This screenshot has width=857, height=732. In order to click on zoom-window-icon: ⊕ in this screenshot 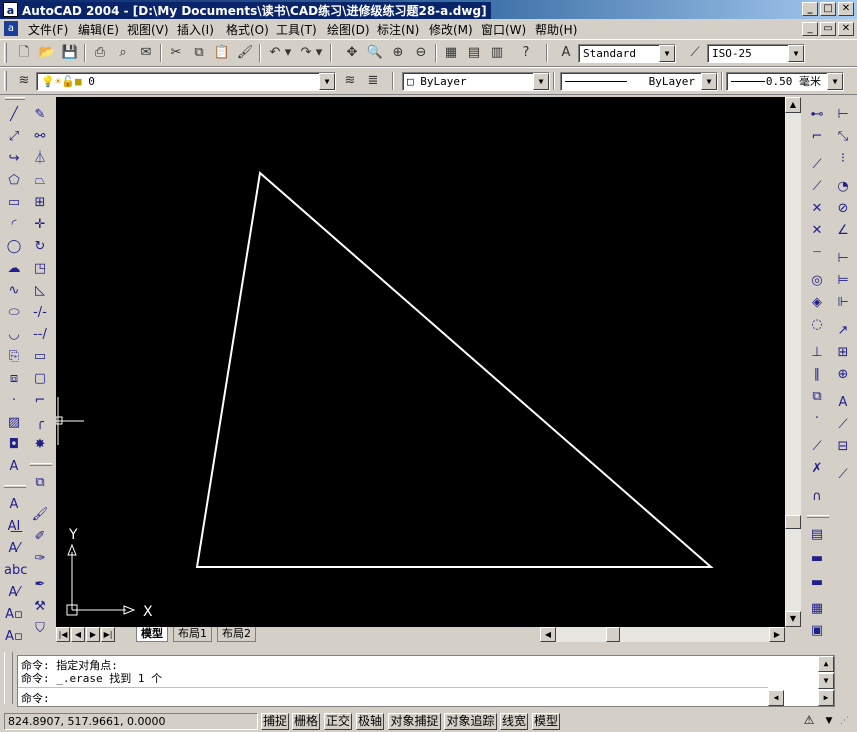, I will do `click(398, 53)`.